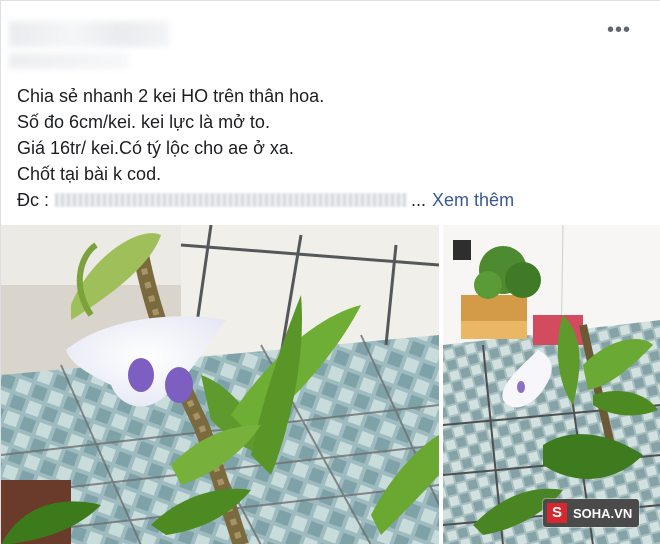  Describe the element at coordinates (473, 200) in the screenshot. I see `see-more-link: Xem thêm` at that location.